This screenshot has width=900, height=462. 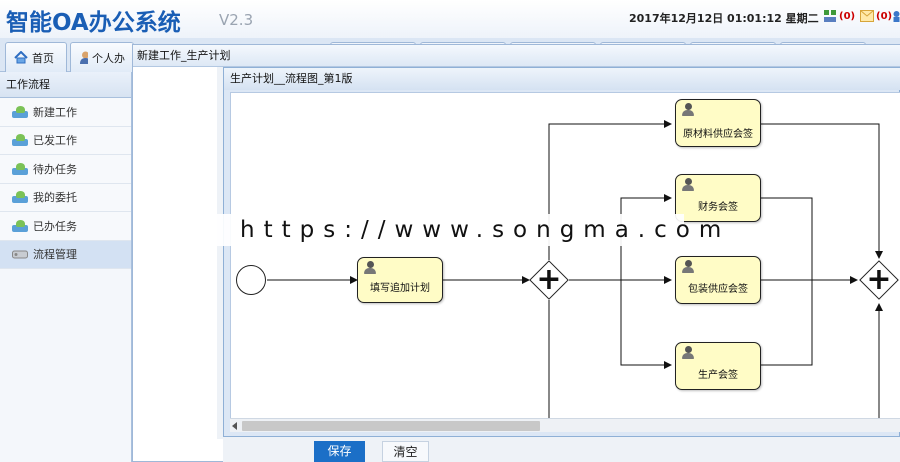 I want to click on settings-drive-icon, so click(x=20, y=254).